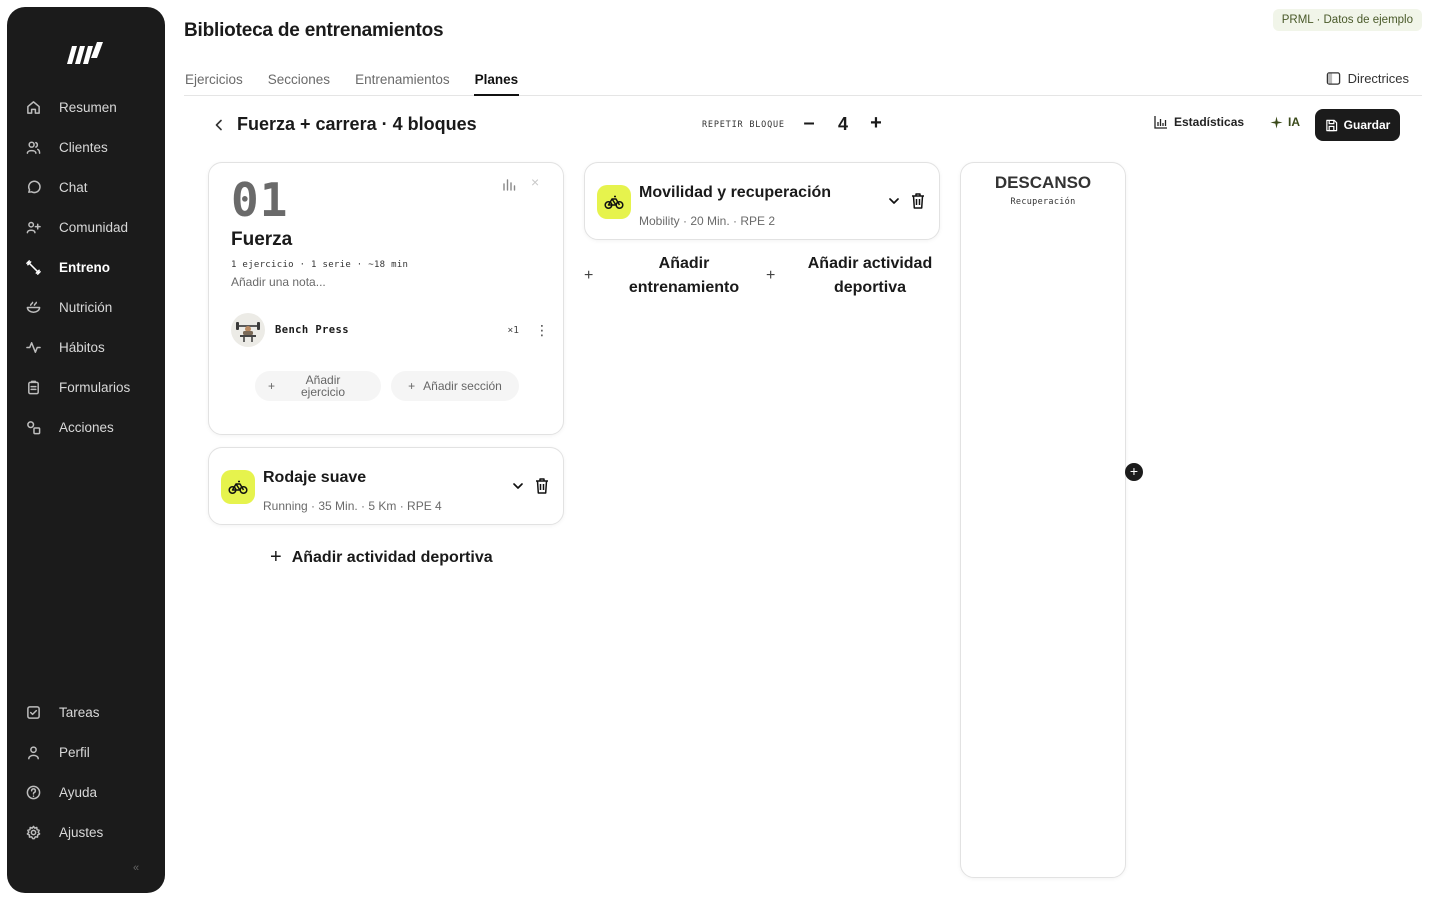 The image size is (1440, 900). Describe the element at coordinates (1333, 78) in the screenshot. I see `panel-icon` at that location.